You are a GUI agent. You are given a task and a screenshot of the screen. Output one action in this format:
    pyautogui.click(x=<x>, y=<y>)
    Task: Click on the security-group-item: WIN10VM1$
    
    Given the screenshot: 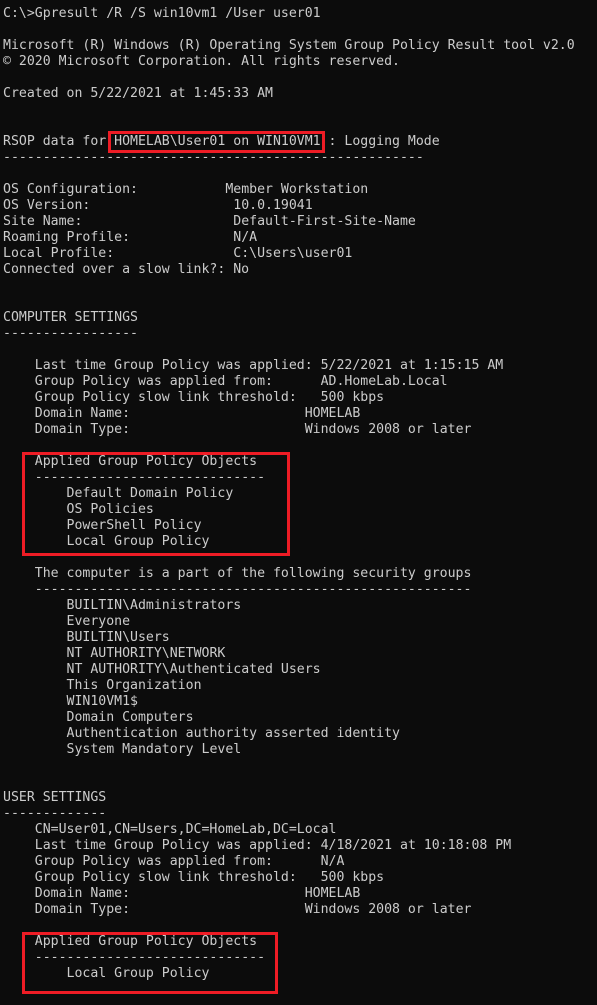 What is the action you would take?
    pyautogui.click(x=300, y=702)
    